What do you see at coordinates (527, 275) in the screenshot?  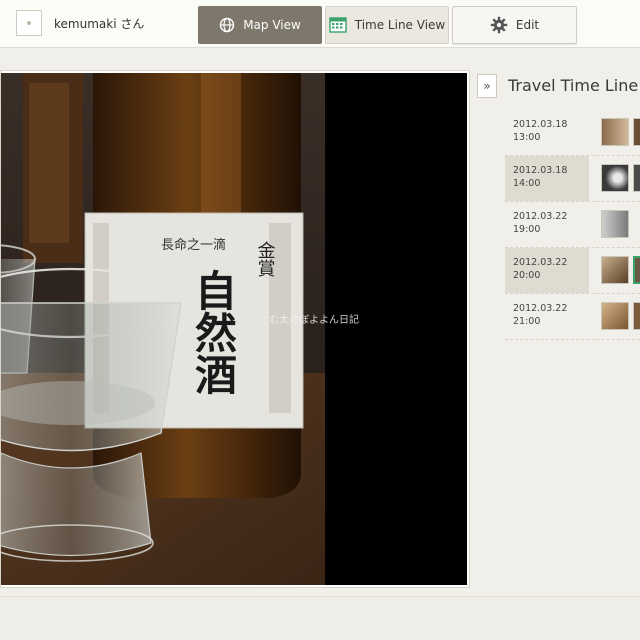 I see `timeline-hour: 20:00` at bounding box center [527, 275].